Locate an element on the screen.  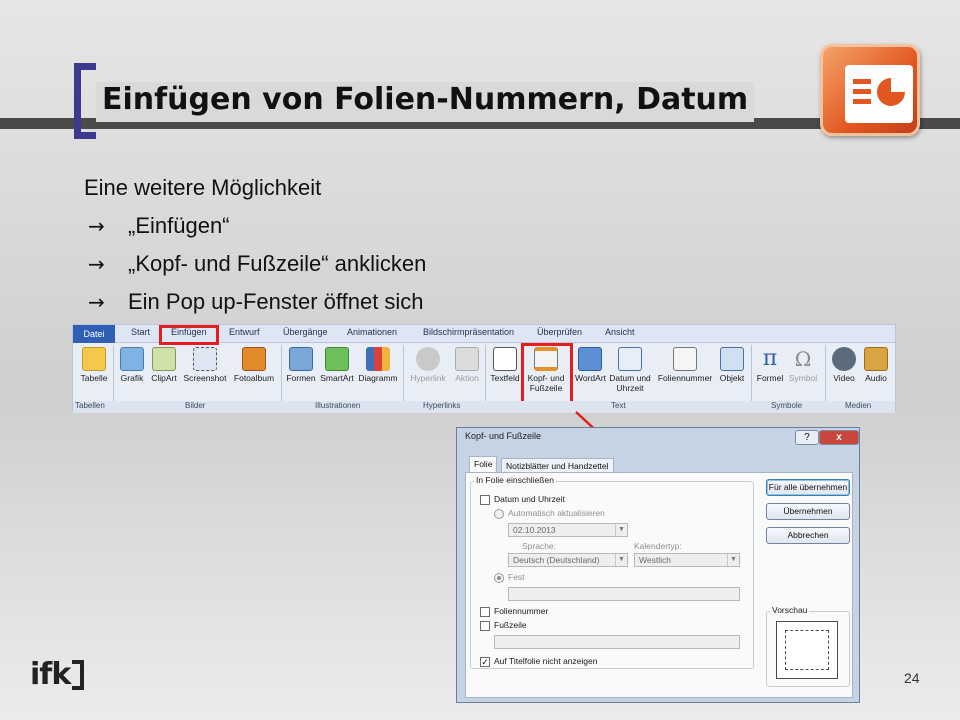
video-button: Video is located at coordinates (844, 372).